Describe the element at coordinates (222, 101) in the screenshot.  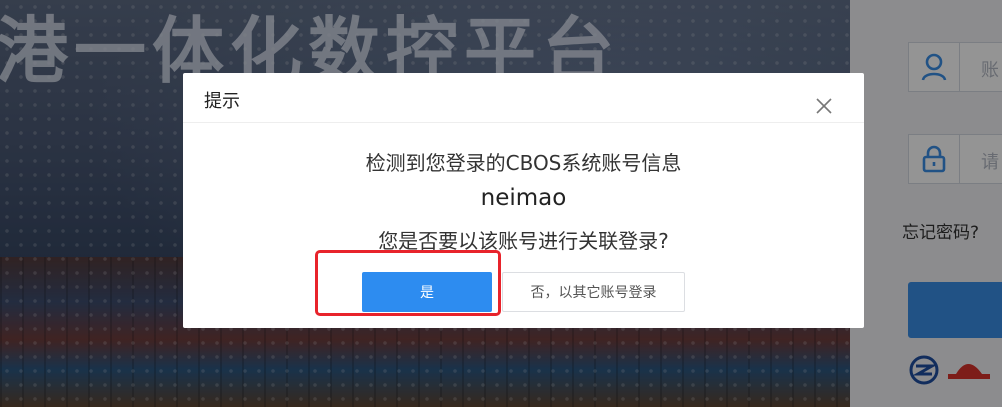
I see `dialog-title: 提示` at that location.